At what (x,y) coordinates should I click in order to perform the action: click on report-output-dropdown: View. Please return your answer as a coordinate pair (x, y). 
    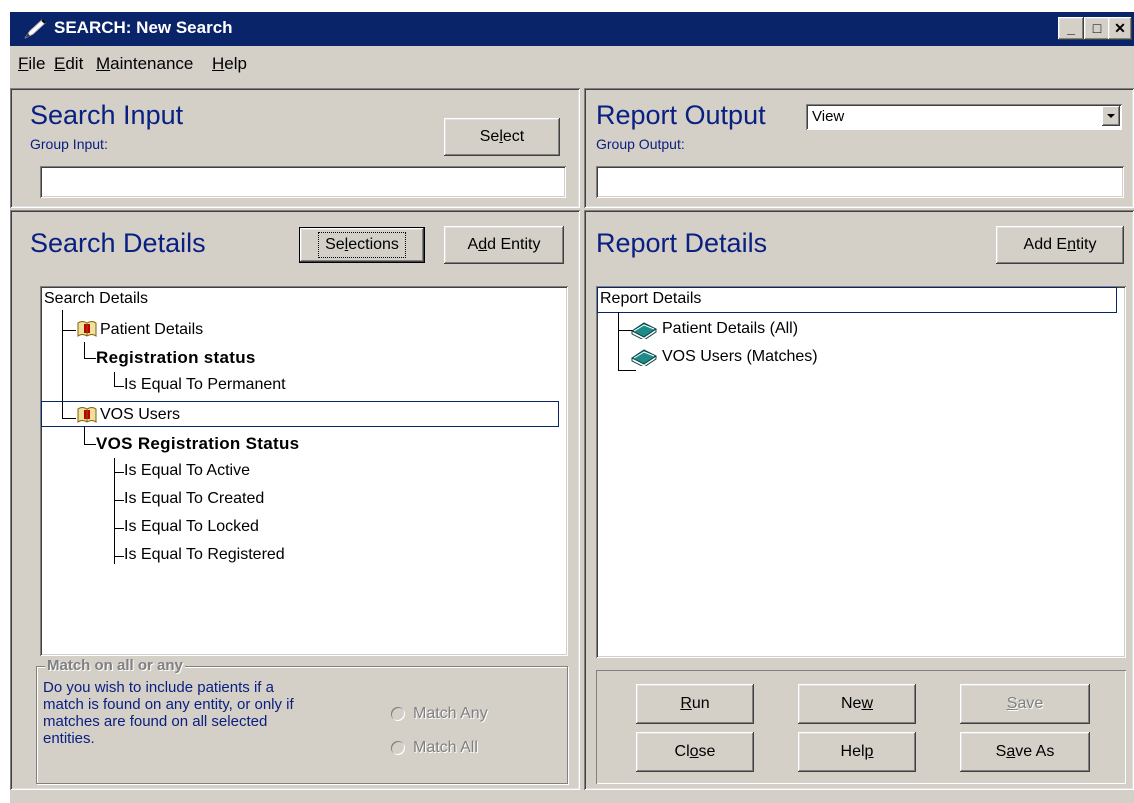
    Looking at the image, I should click on (964, 117).